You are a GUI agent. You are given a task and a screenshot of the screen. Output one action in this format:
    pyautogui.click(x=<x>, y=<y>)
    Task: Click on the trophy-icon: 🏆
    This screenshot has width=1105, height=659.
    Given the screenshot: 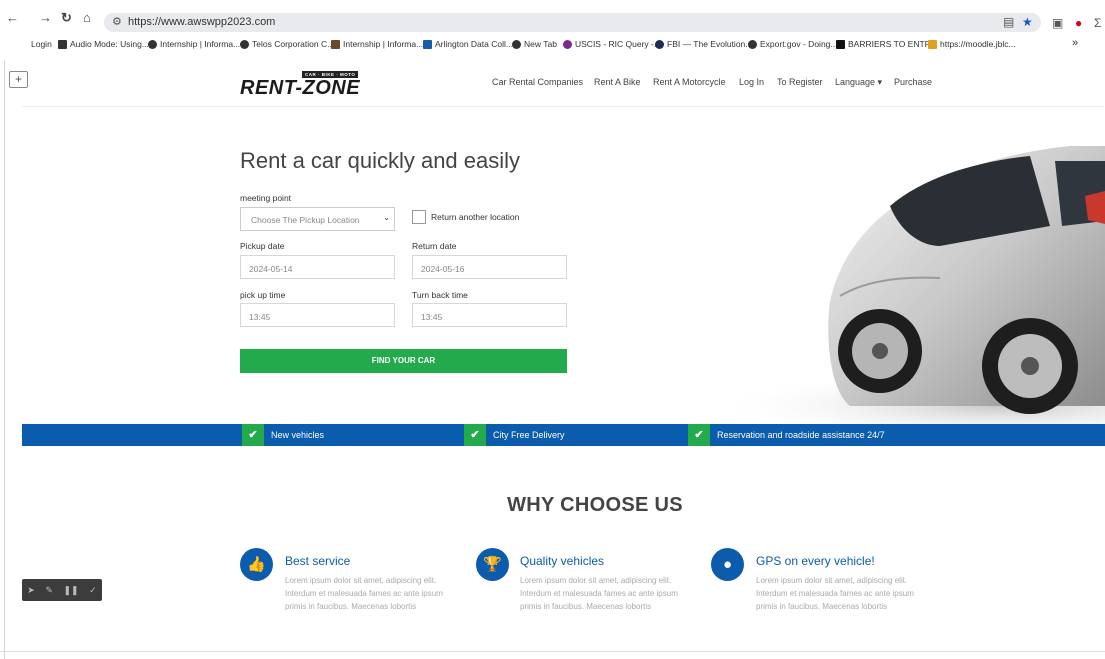 What is the action you would take?
    pyautogui.click(x=492, y=564)
    